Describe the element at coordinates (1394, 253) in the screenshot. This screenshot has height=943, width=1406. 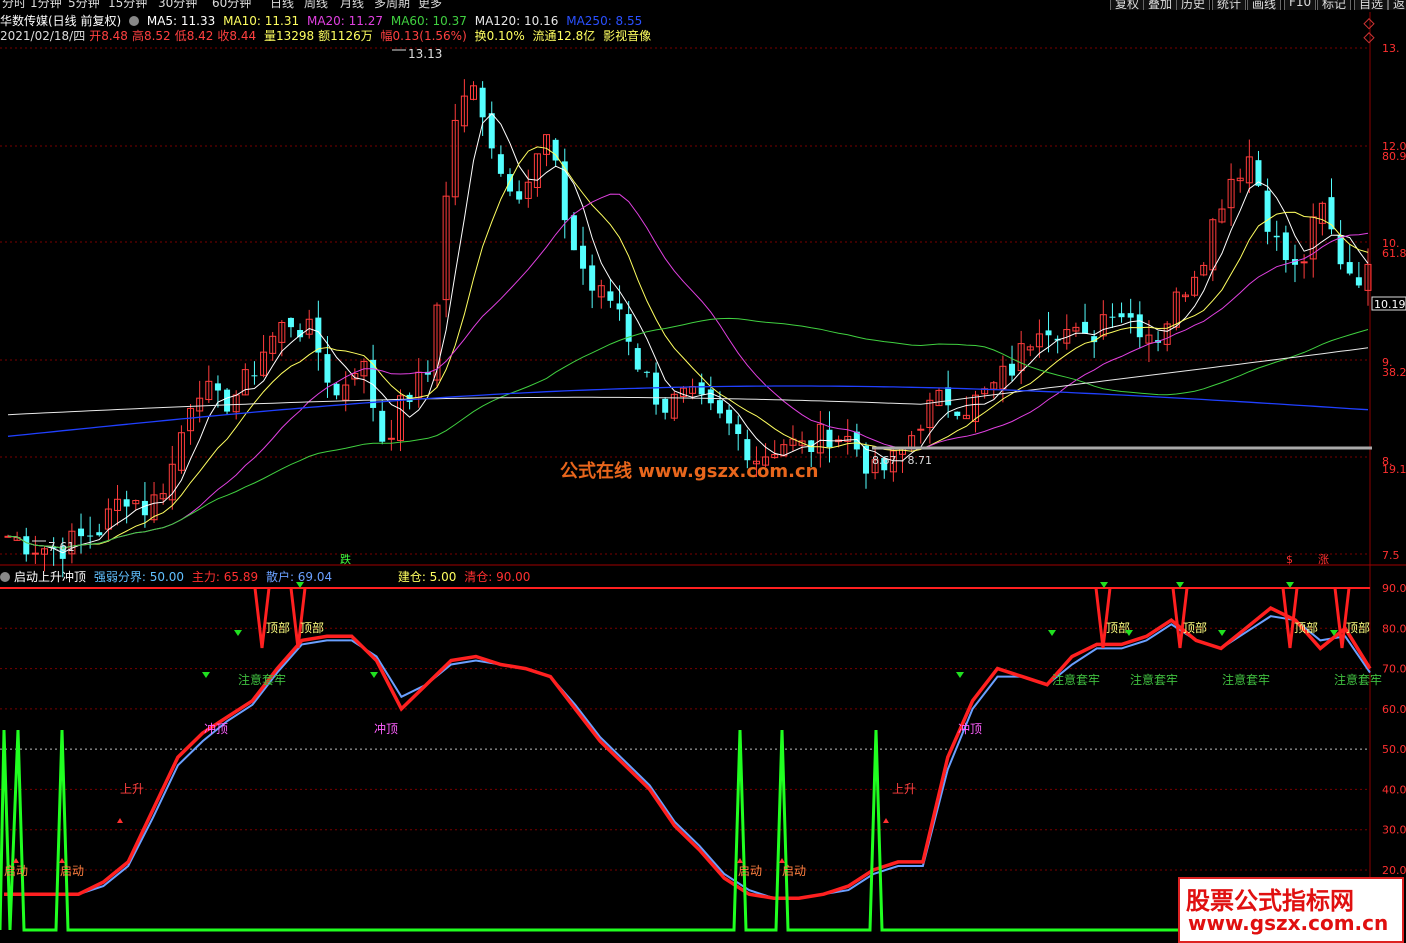
I see `price-axis-label: 61.8` at that location.